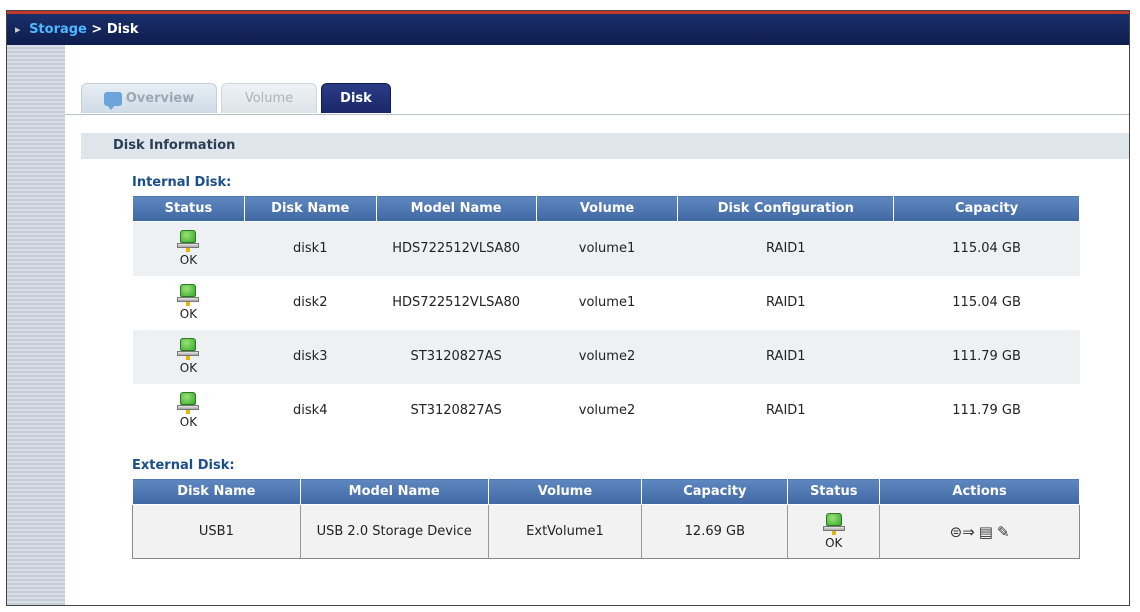  Describe the element at coordinates (597, 96) in the screenshot. I see `tab-row: Overview Volume Disk` at that location.